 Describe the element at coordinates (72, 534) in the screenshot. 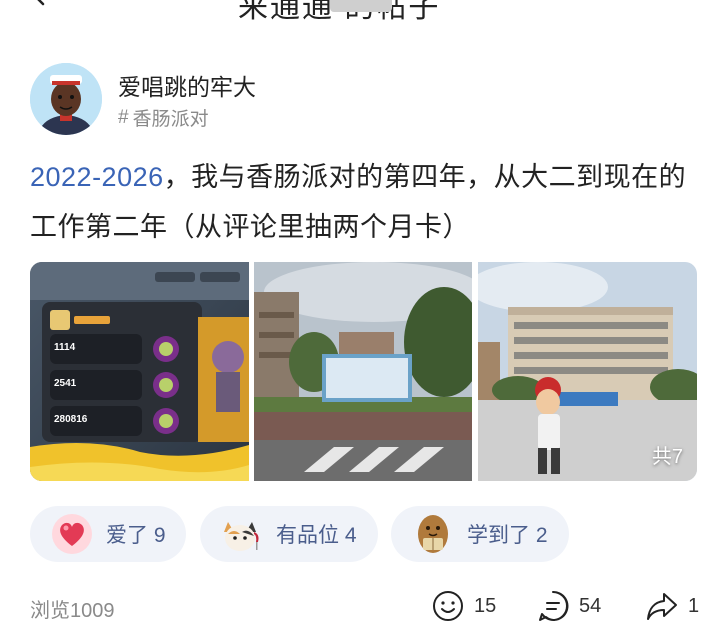

I see `heart-icon` at that location.